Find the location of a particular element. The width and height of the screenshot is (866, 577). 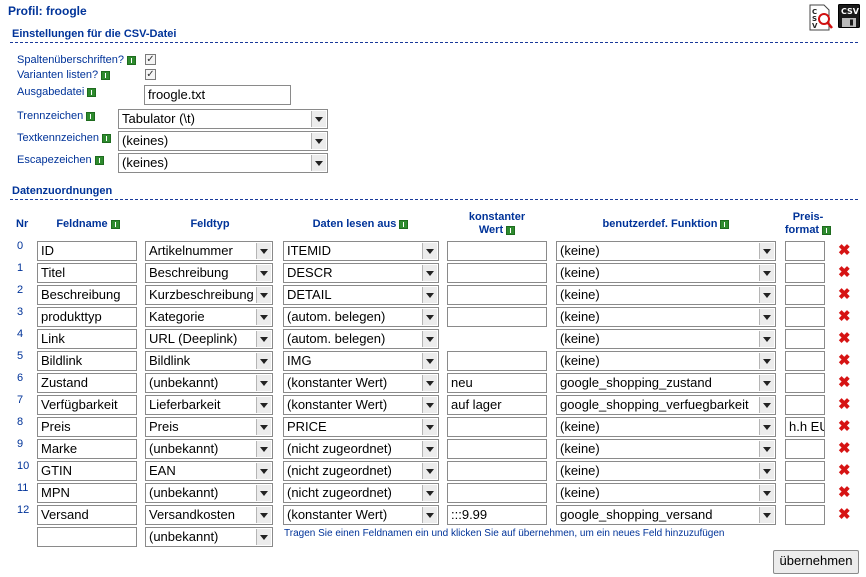

field-name-input: produkttyp is located at coordinates (87, 317).